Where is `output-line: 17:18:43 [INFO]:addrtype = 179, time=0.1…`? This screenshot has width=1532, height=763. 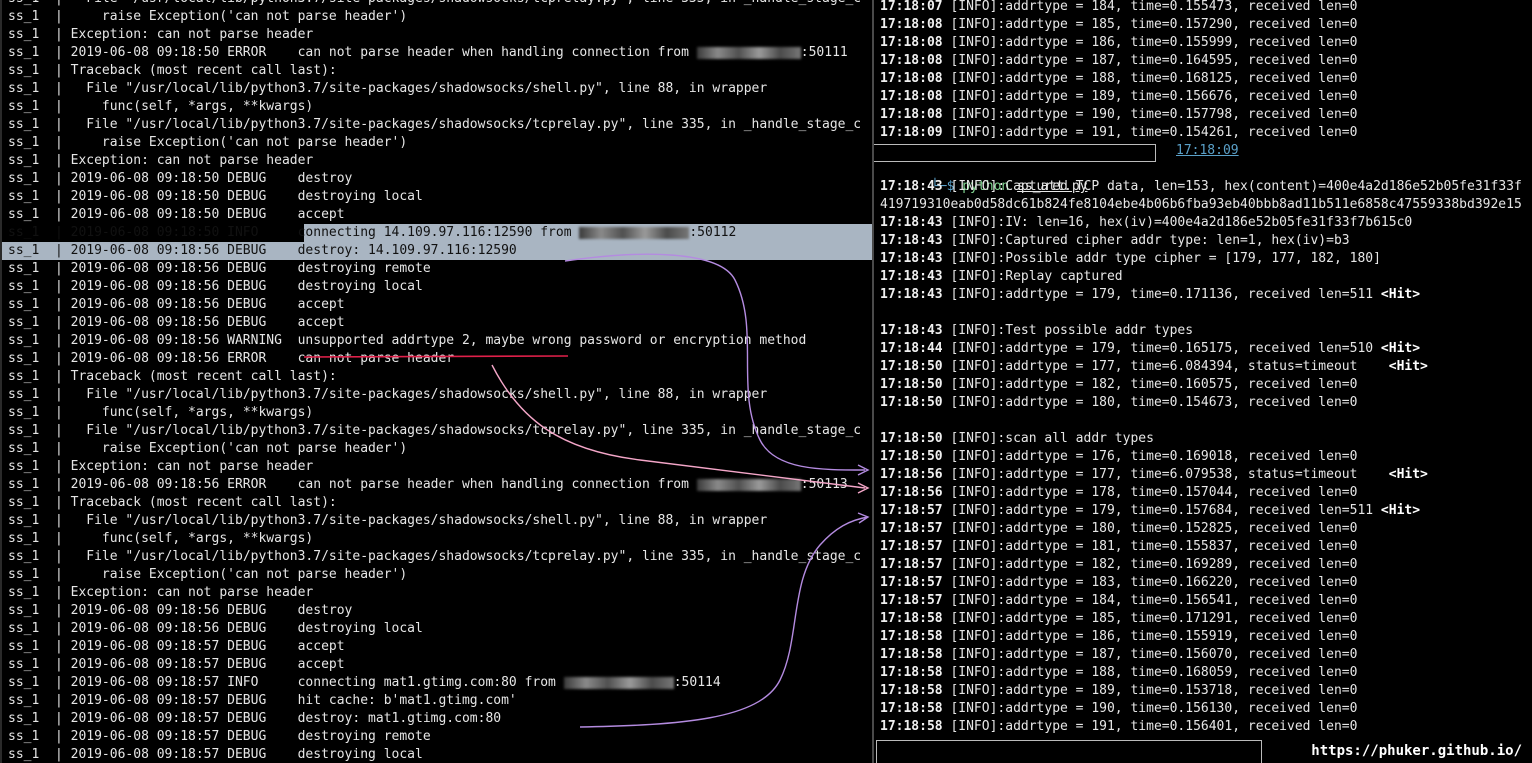 output-line: 17:18:43 [INFO]:addrtype = 179, time=0.1… is located at coordinates (1203, 295).